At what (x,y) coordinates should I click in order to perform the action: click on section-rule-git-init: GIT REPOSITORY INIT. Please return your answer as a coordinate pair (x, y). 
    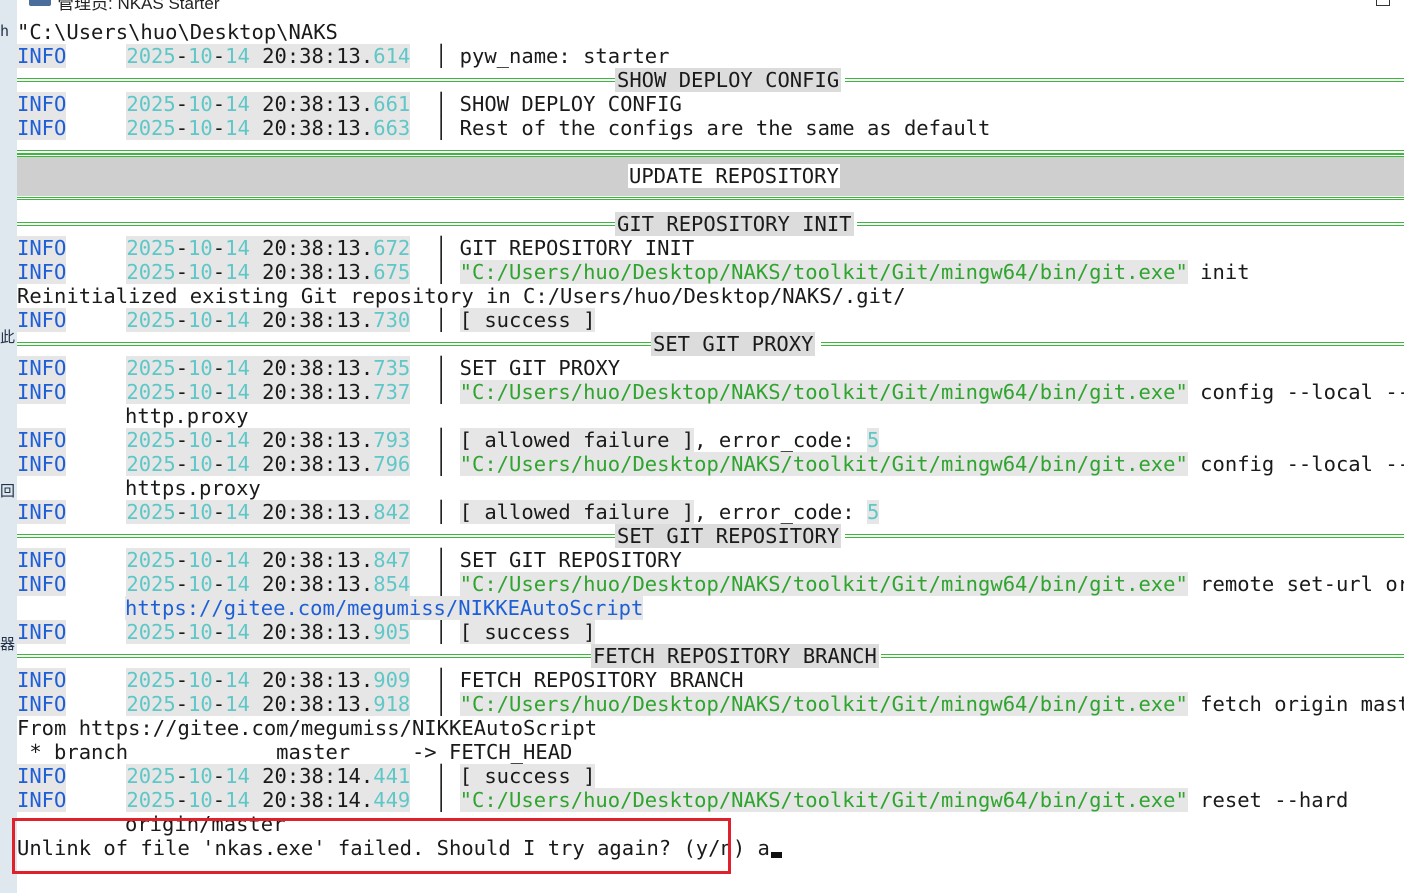
    Looking at the image, I should click on (710, 224).